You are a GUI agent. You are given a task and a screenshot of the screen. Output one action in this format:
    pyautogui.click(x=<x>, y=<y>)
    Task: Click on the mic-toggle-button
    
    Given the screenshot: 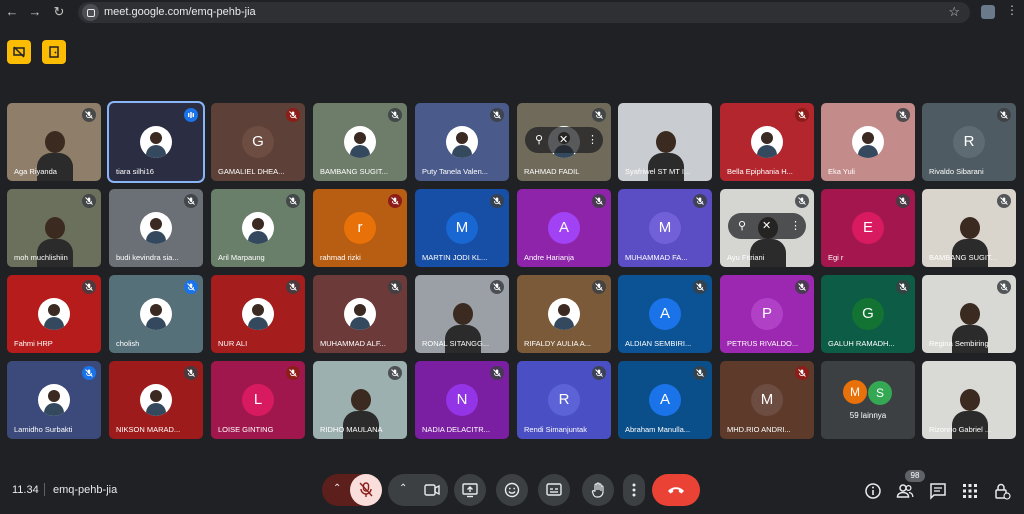 What is the action you would take?
    pyautogui.click(x=366, y=490)
    